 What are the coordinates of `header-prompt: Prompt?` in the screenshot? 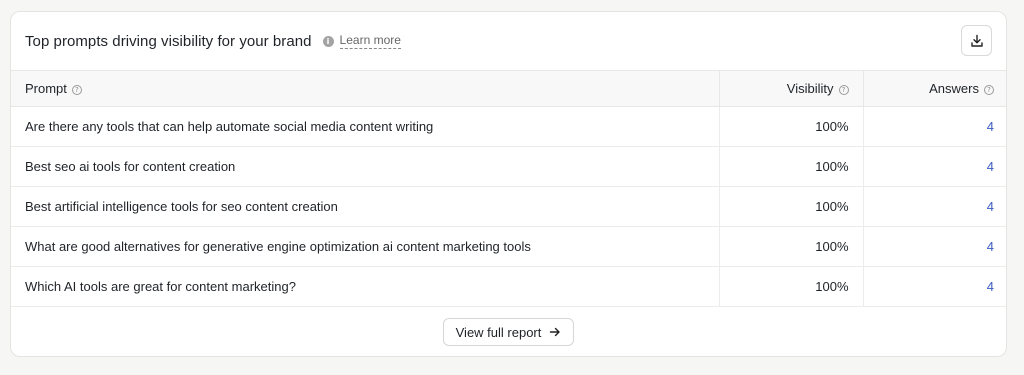 It's located at (365, 88).